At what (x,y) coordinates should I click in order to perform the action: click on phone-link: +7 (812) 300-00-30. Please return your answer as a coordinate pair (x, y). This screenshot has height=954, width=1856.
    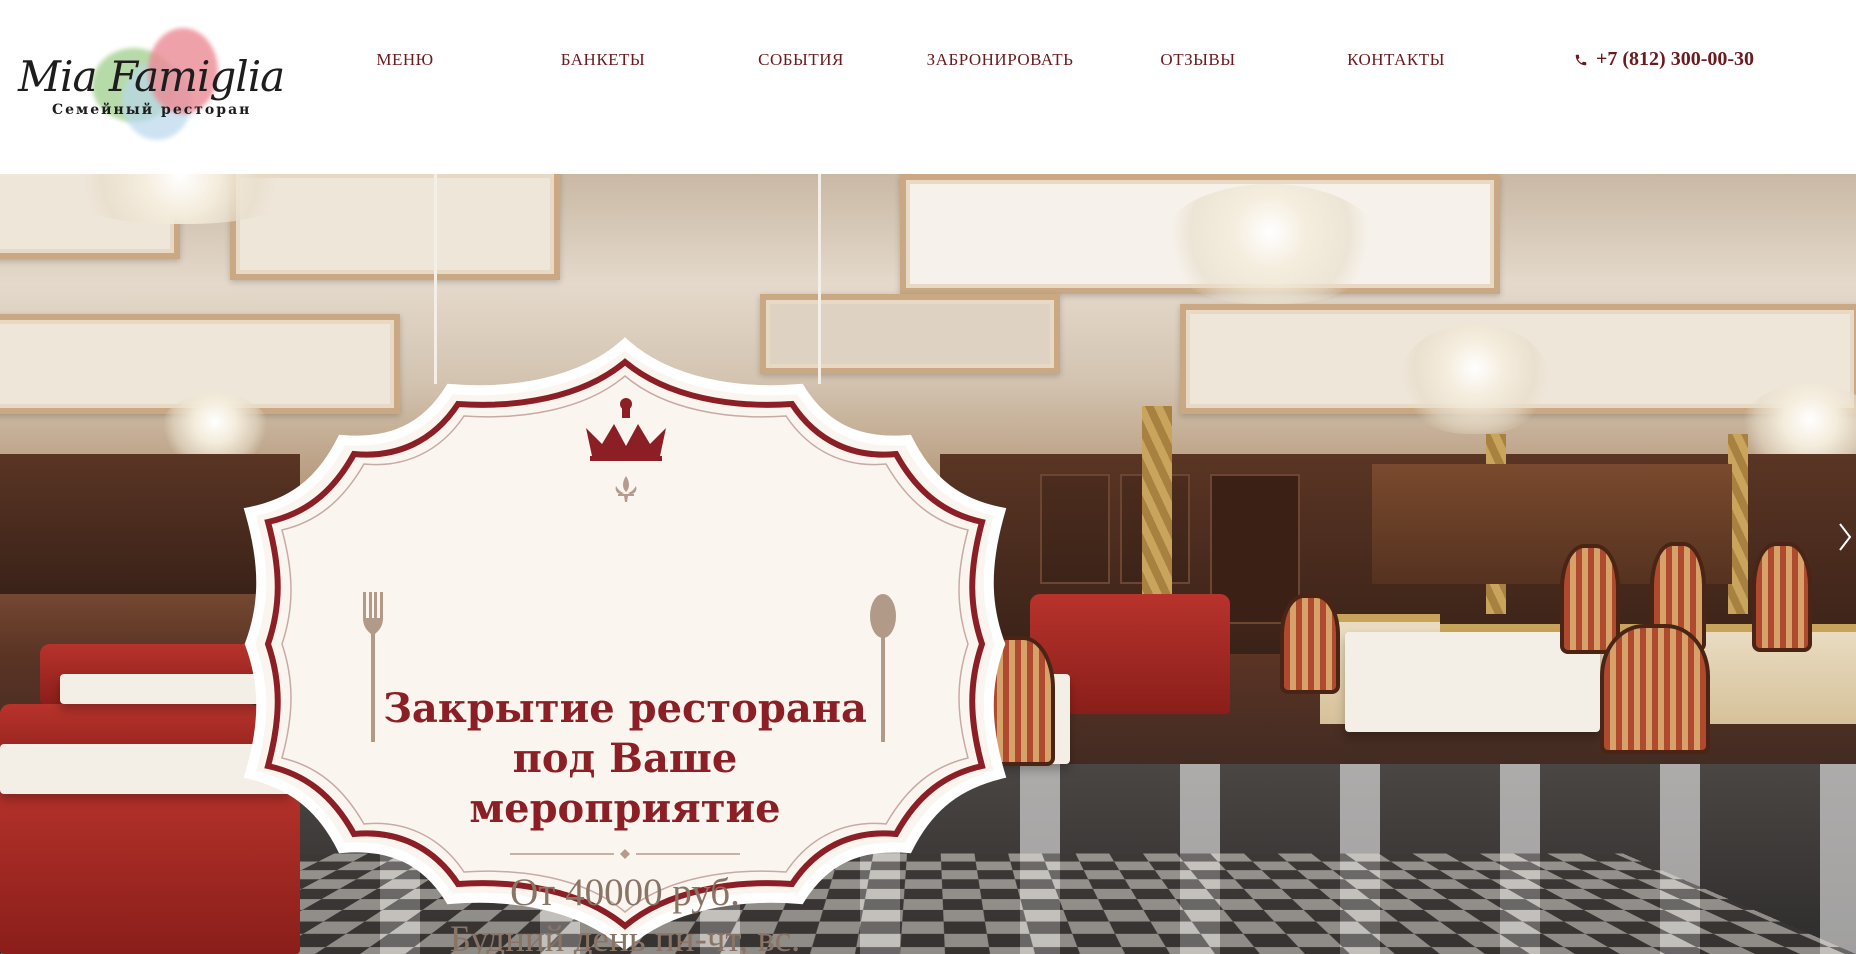
    Looking at the image, I should click on (1664, 59).